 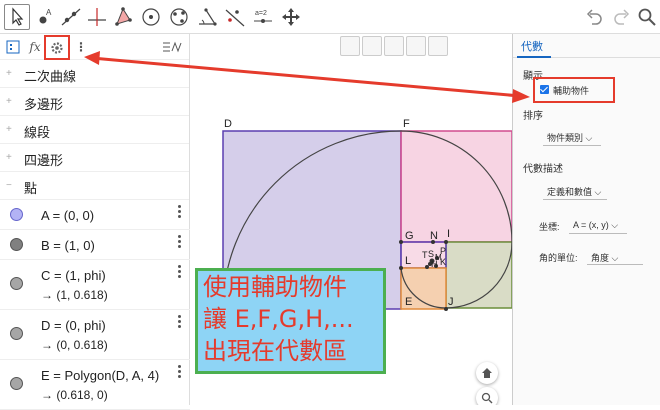 I want to click on graph-icon, so click(x=172, y=47).